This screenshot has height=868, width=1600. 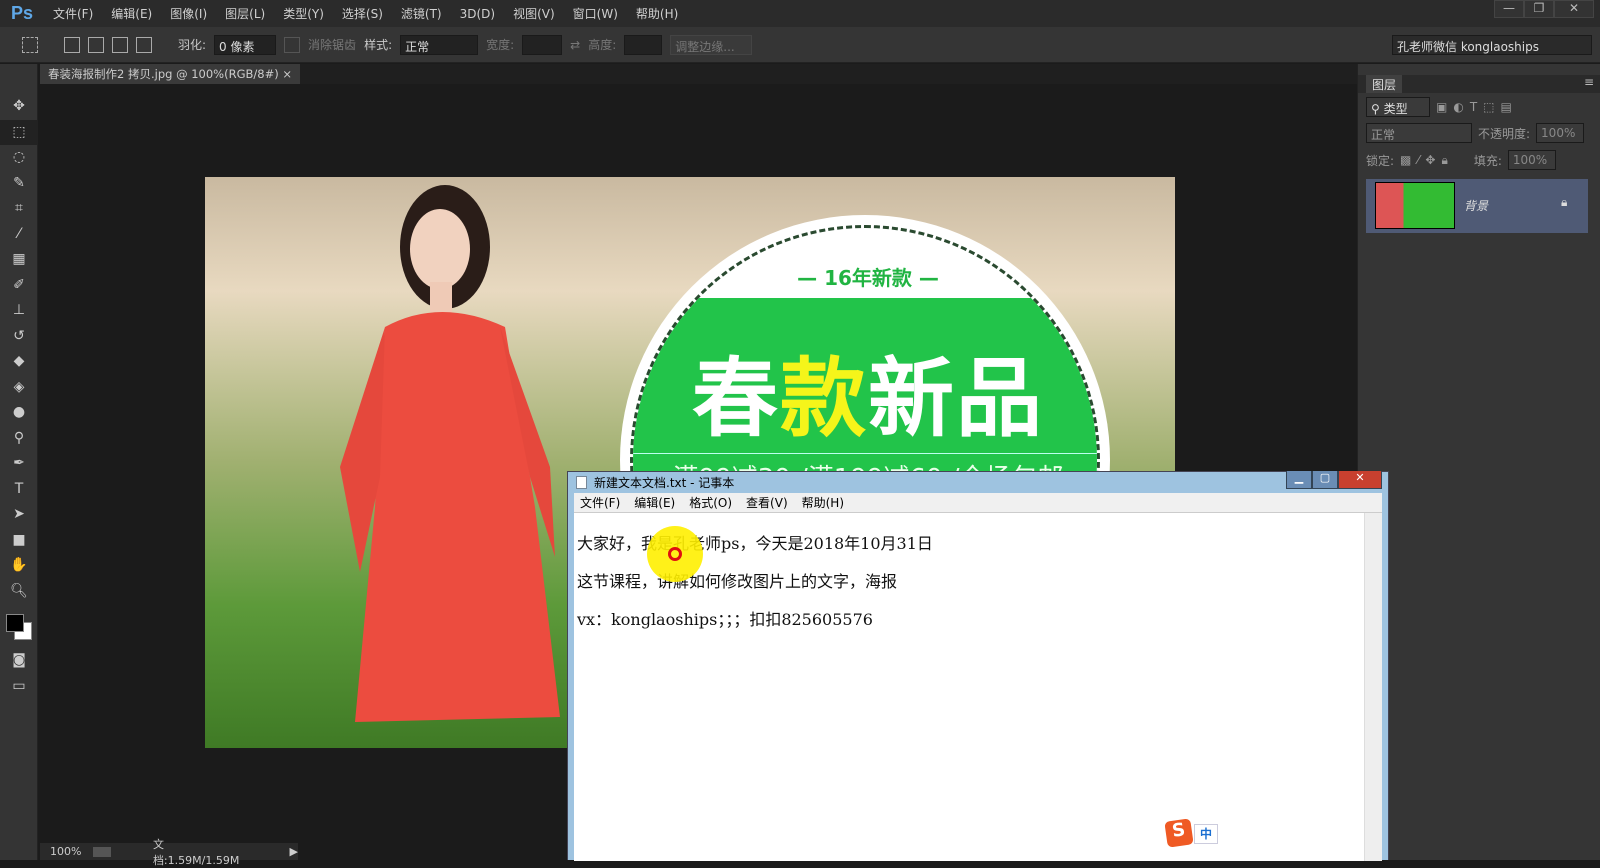 I want to click on np-menu-view: 查看(V), so click(x=767, y=502).